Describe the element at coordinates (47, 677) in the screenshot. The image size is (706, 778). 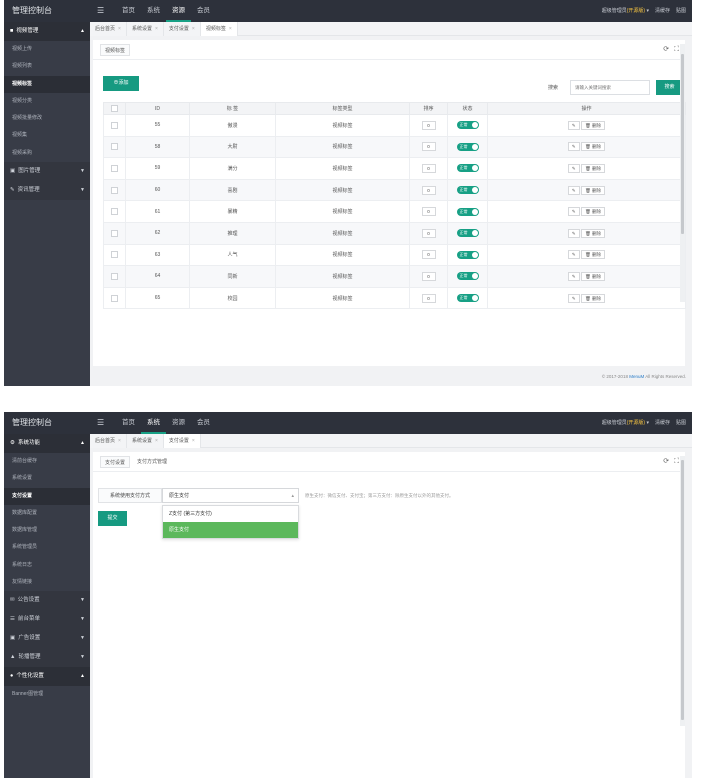
I see `sidebar-group-personalize: ● 个性化设置 ▲` at that location.